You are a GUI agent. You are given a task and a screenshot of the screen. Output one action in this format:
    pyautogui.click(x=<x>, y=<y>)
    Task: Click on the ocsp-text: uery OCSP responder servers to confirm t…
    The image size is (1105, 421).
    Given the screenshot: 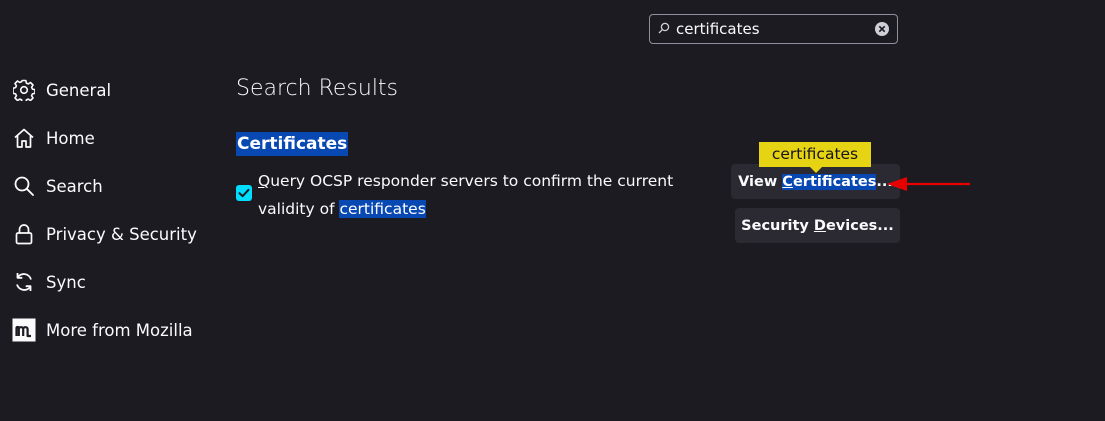 What is the action you would take?
    pyautogui.click(x=466, y=195)
    